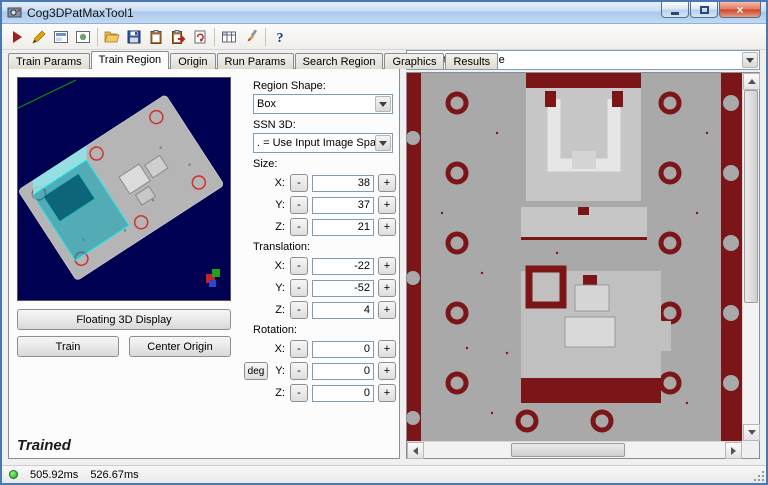 The height and width of the screenshot is (485, 768). Describe the element at coordinates (124, 319) in the screenshot. I see `floating-3d-display-button: Floating 3D Display` at that location.